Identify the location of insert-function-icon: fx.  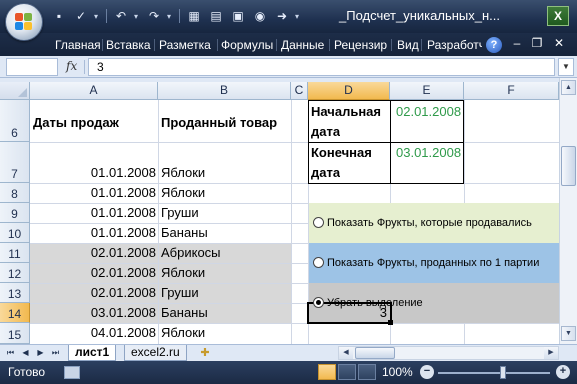
(71, 66).